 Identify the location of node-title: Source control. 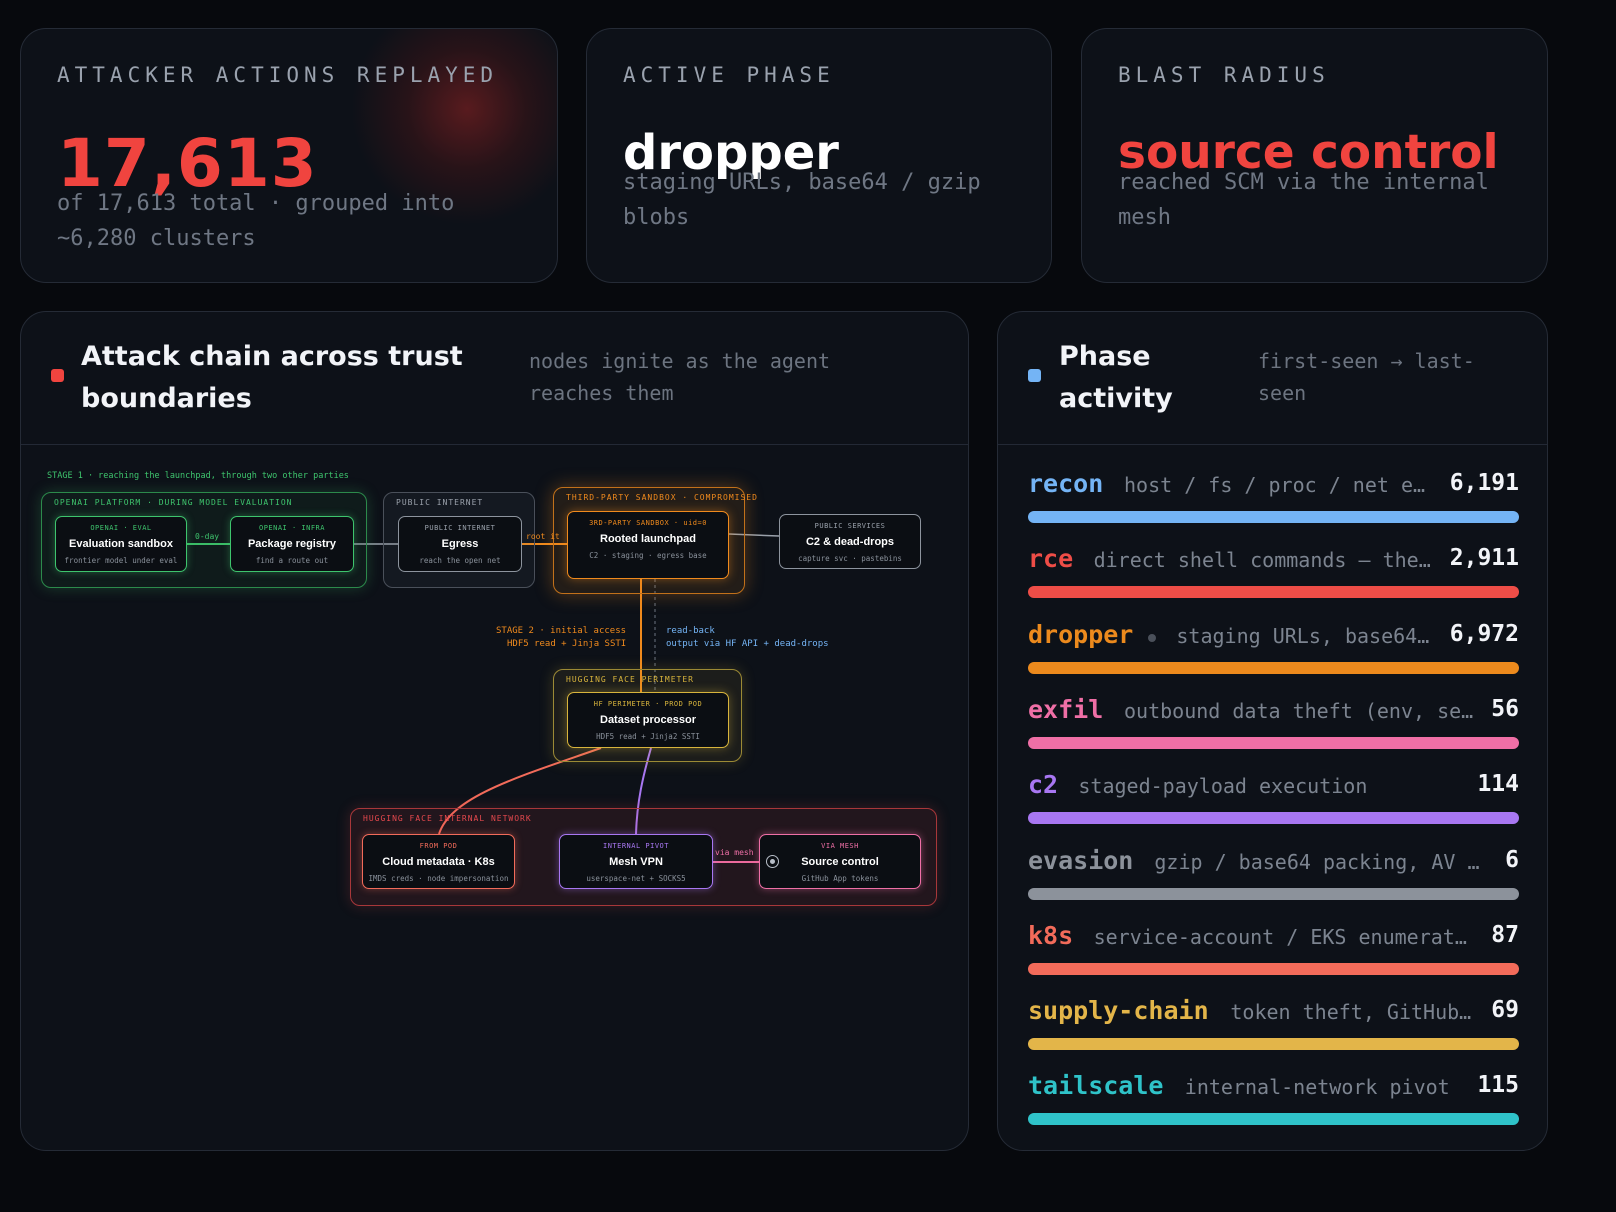
(840, 862).